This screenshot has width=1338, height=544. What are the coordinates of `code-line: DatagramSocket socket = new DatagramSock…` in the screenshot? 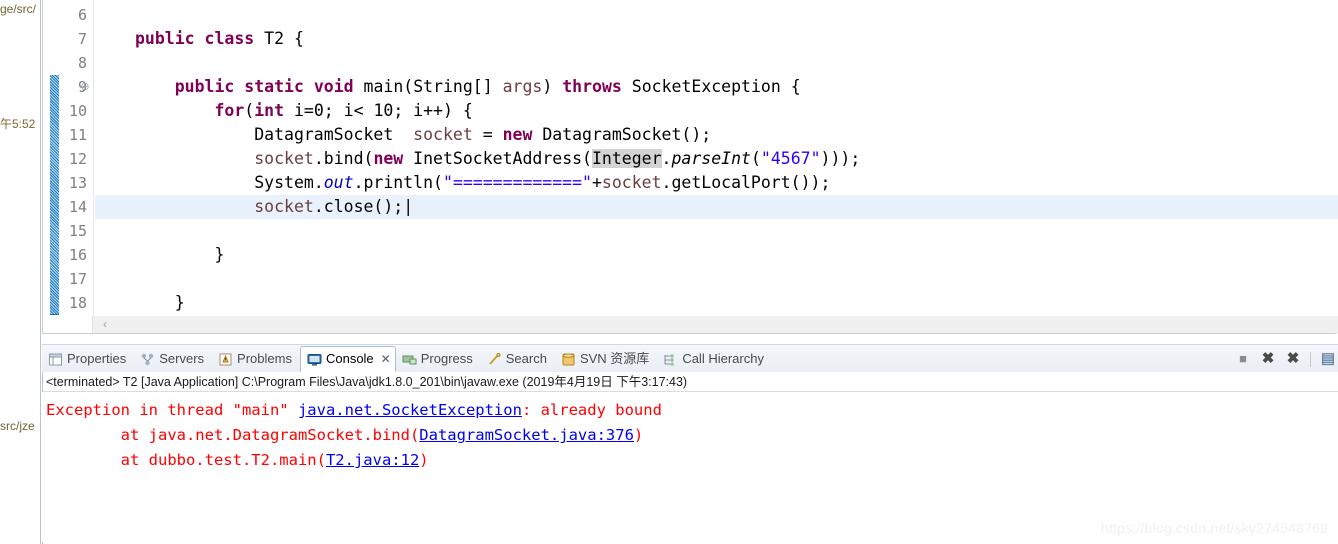 It's located at (716, 135).